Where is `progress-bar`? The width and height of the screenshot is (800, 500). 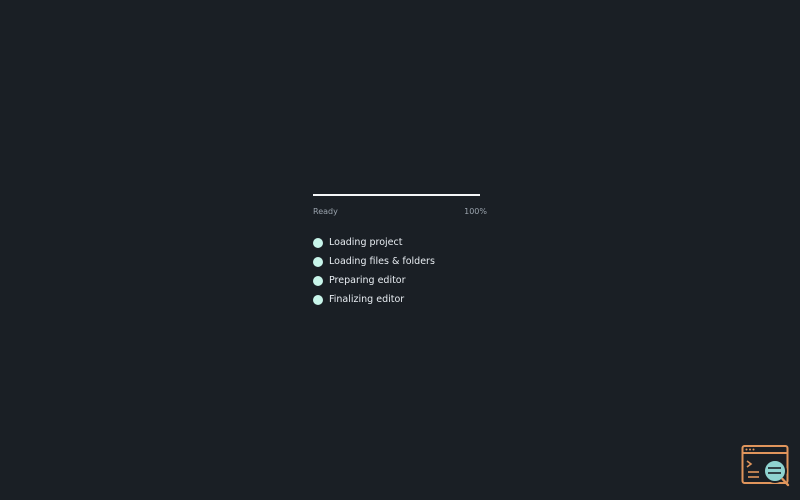
progress-bar is located at coordinates (396, 195).